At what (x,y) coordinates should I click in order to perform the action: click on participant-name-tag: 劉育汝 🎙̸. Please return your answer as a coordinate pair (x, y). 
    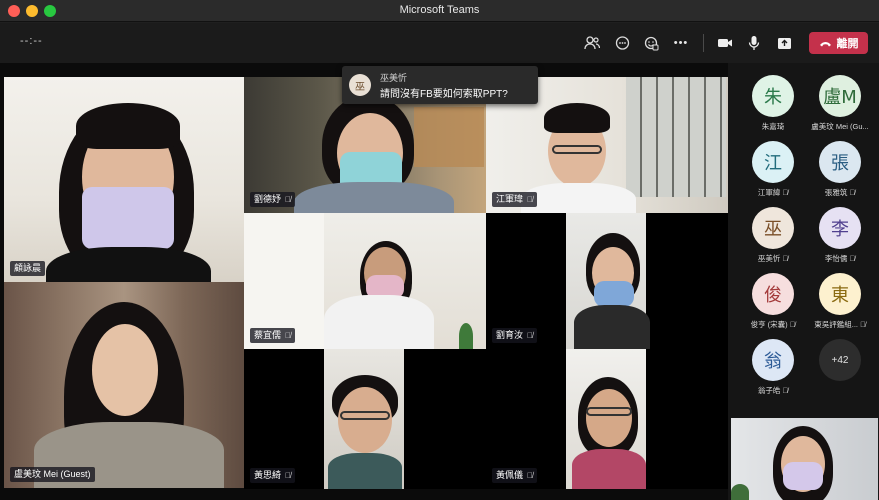
    Looking at the image, I should click on (515, 335).